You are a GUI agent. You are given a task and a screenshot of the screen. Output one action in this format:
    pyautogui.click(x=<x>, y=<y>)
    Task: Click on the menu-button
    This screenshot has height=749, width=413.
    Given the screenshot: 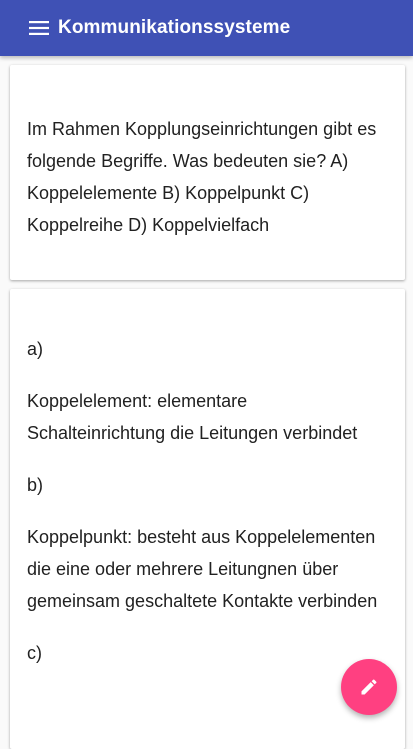 What is the action you would take?
    pyautogui.click(x=39, y=28)
    